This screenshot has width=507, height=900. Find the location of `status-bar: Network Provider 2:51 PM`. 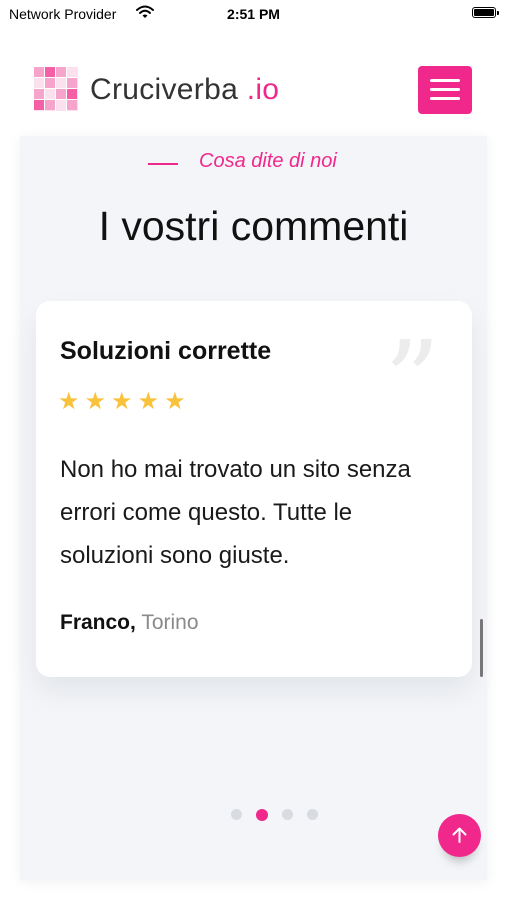

status-bar: Network Provider 2:51 PM is located at coordinates (253, 15).